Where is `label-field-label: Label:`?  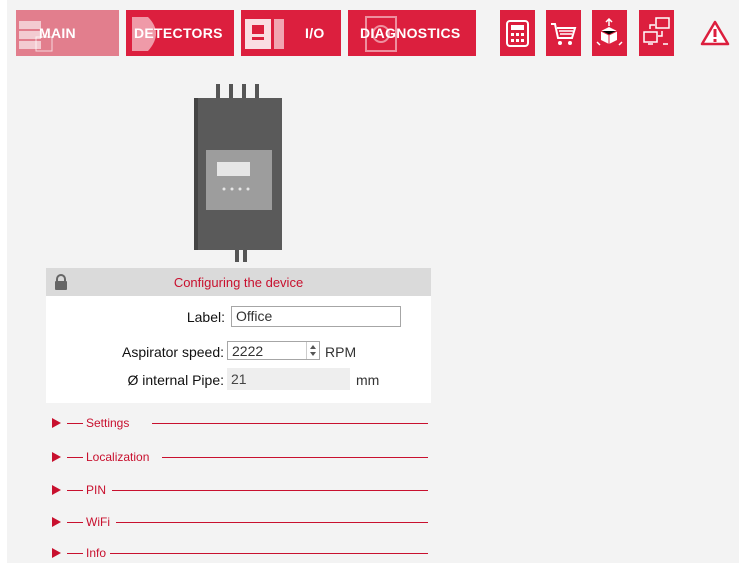 label-field-label: Label: is located at coordinates (205, 317).